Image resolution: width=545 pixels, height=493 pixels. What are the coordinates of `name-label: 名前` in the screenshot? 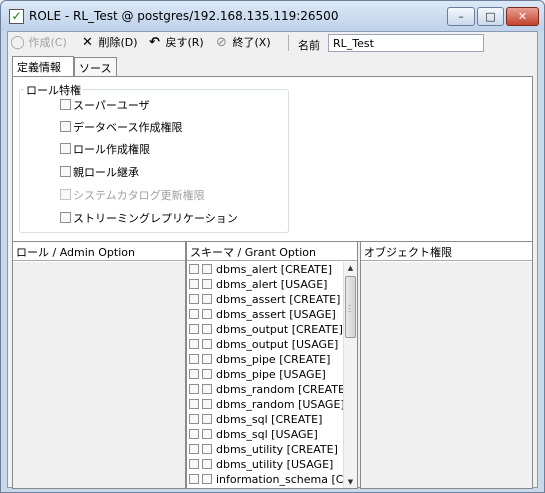 It's located at (309, 45).